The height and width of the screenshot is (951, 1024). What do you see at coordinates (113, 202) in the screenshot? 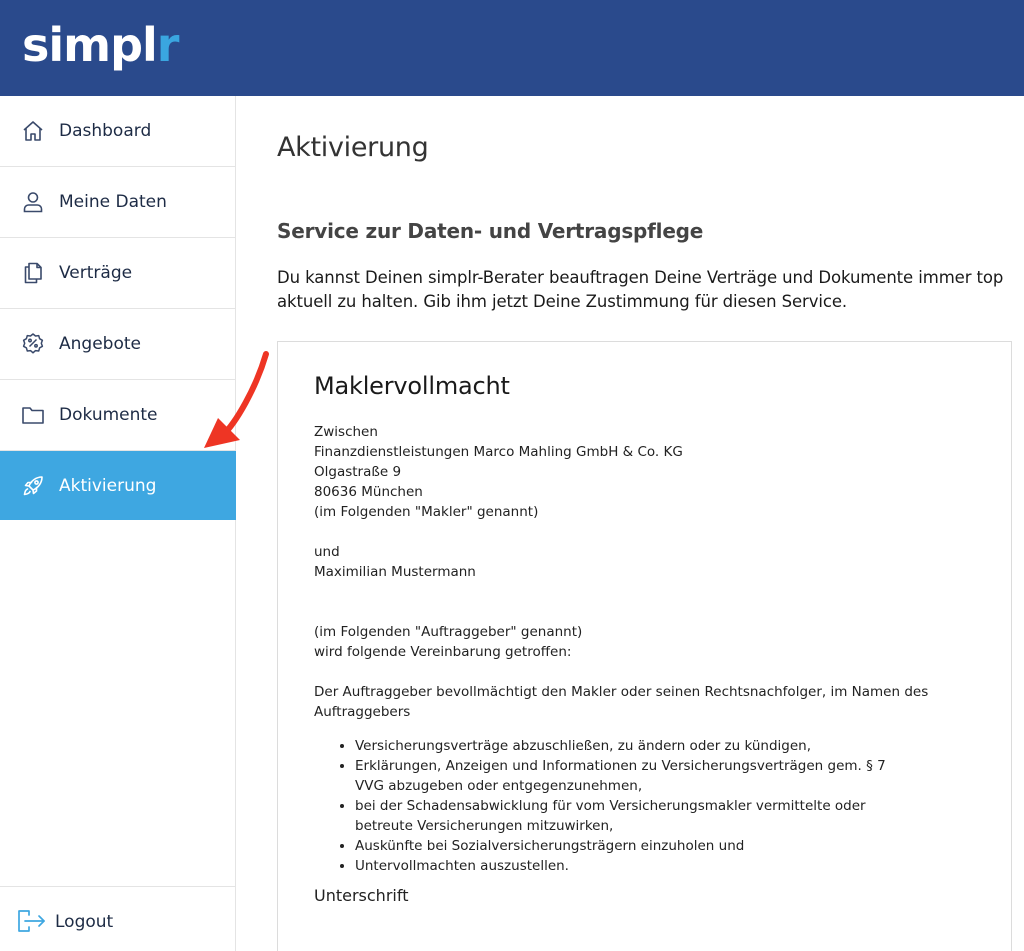
I see `sidebar-item-label: Meine Daten` at bounding box center [113, 202].